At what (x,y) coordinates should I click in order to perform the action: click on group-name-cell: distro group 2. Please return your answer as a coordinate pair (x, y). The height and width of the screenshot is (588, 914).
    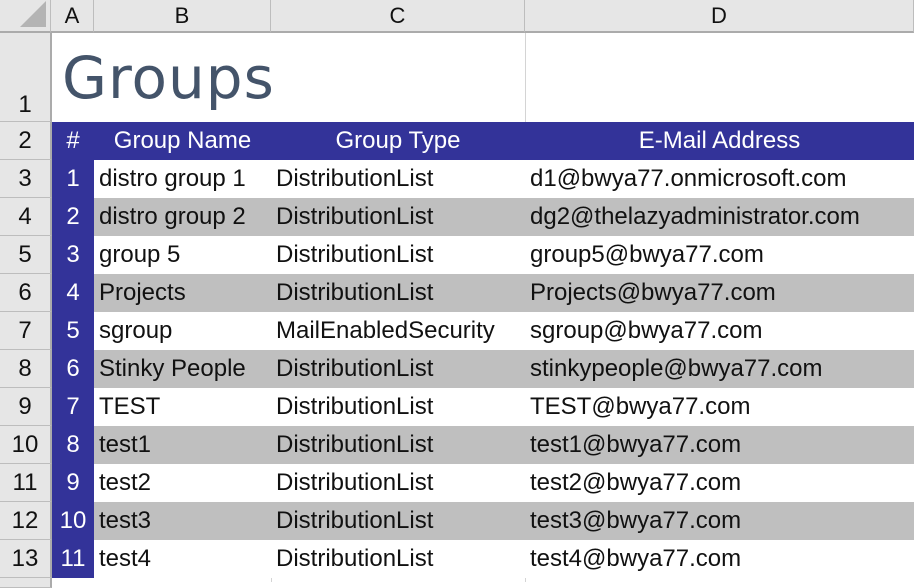
    Looking at the image, I should click on (172, 217).